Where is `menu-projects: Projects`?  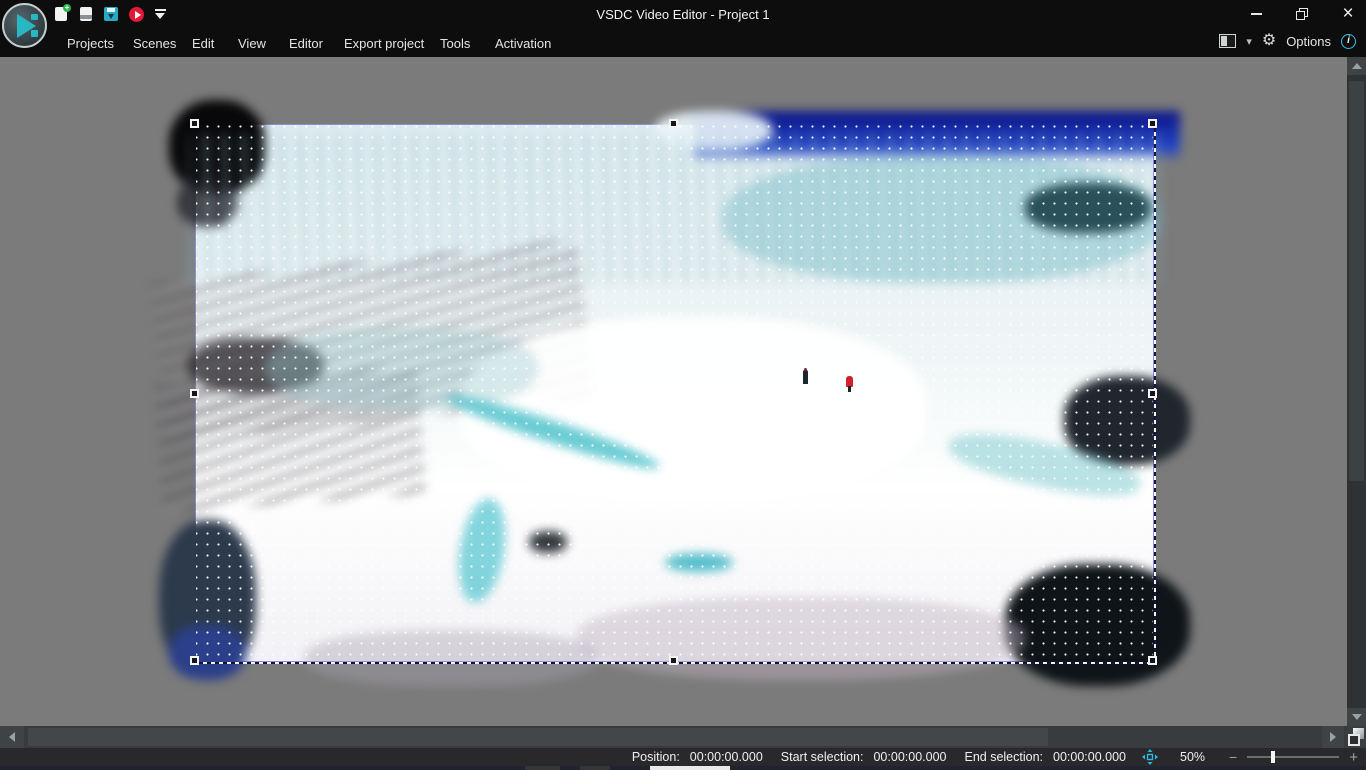
menu-projects: Projects is located at coordinates (90, 43).